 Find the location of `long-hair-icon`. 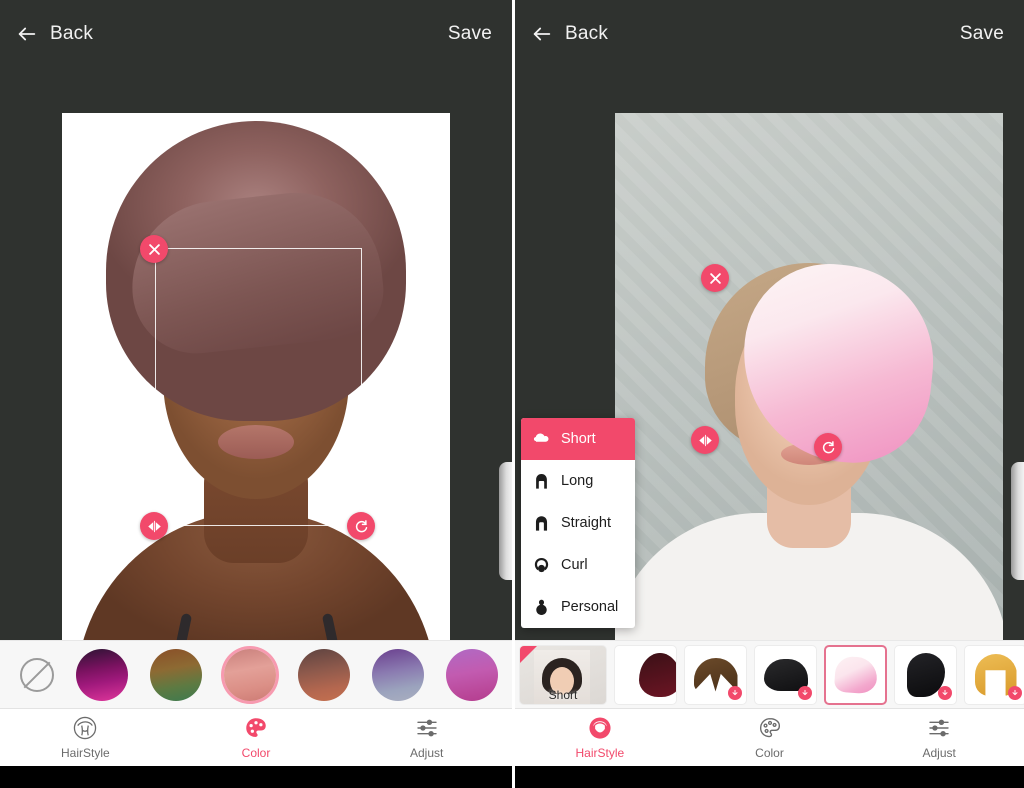

long-hair-icon is located at coordinates (541, 481).